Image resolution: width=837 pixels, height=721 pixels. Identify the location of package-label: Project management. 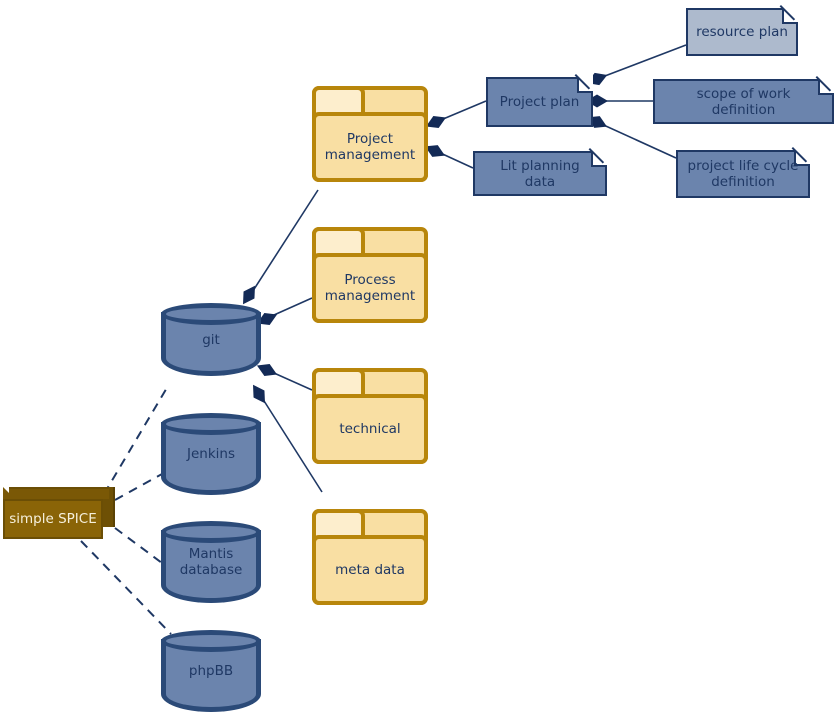
(370, 147).